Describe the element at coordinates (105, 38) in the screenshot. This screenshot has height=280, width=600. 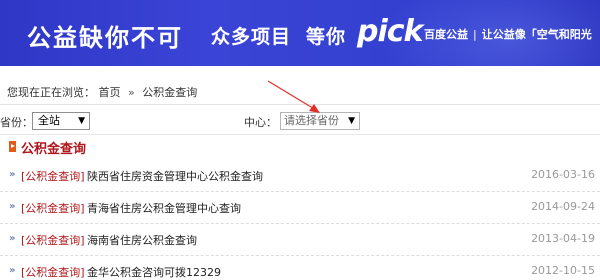
I see `banner-slogan-main: 公益缺你不可` at that location.